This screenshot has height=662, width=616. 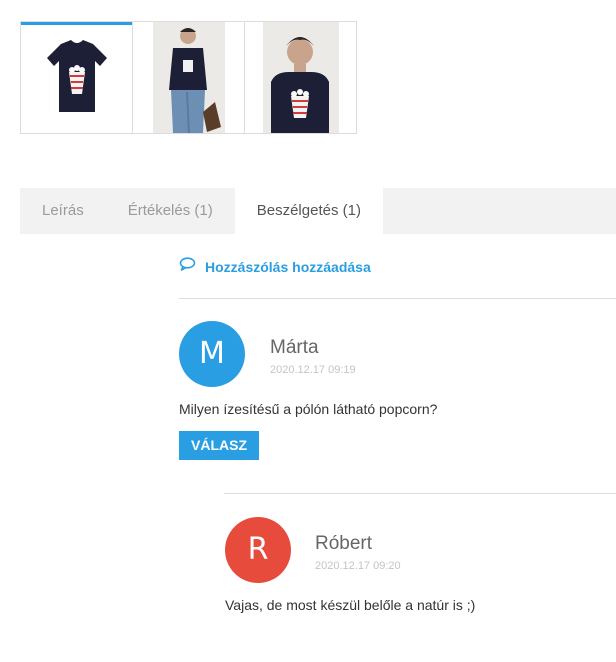 What do you see at coordinates (63, 211) in the screenshot?
I see `tab-description: Leírás` at bounding box center [63, 211].